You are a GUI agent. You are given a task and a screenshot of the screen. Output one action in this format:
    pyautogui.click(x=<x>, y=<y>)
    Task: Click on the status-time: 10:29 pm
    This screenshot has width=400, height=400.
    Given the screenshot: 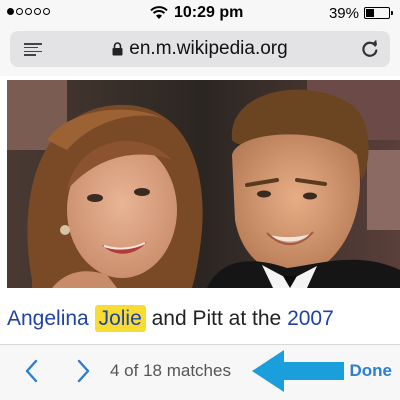 What is the action you would take?
    pyautogui.click(x=209, y=12)
    